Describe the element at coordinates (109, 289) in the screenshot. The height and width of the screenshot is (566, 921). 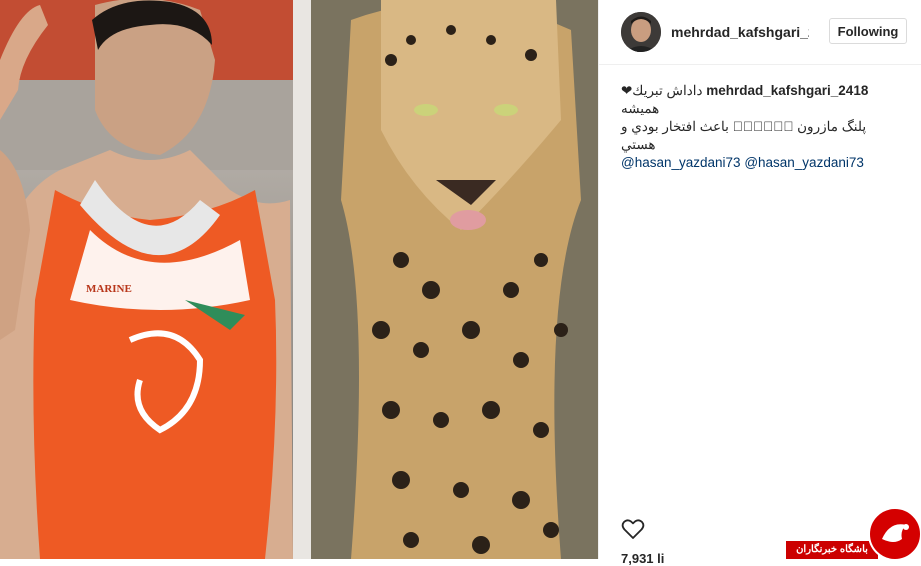
I see `jersey-text: MARINE` at that location.